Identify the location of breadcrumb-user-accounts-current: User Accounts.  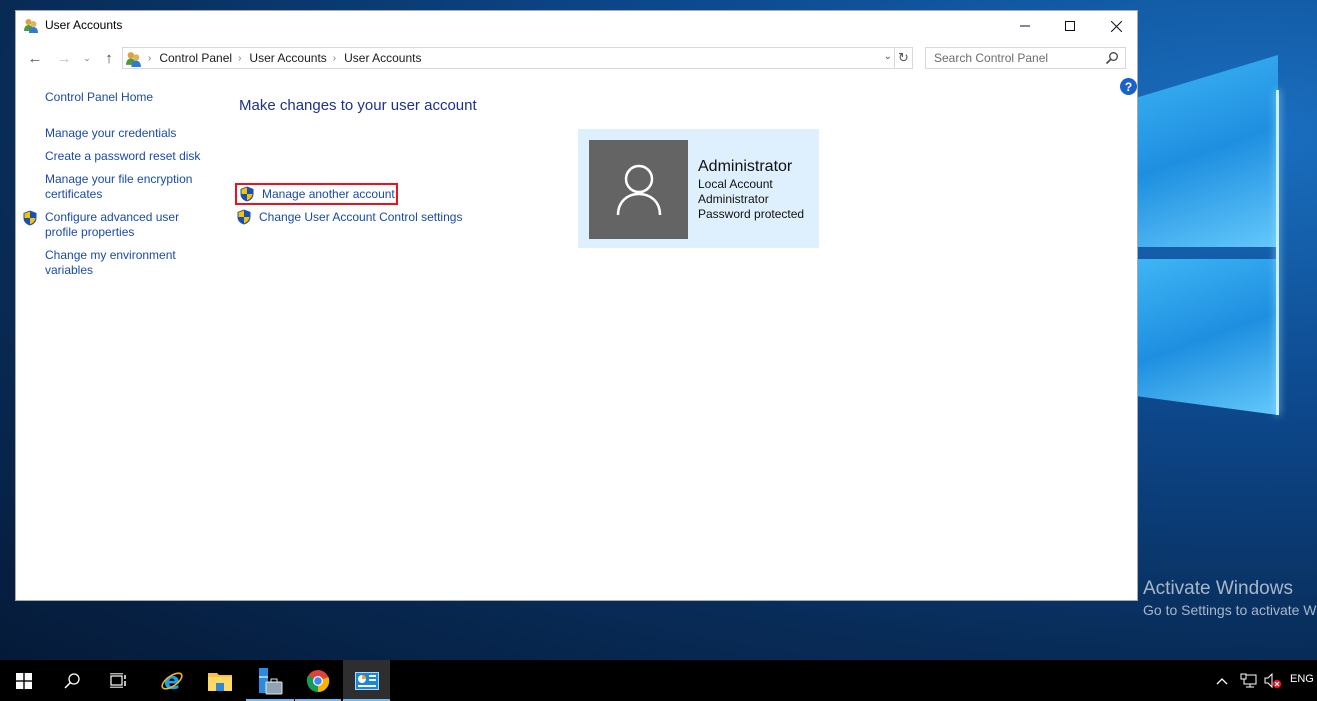
(382, 58).